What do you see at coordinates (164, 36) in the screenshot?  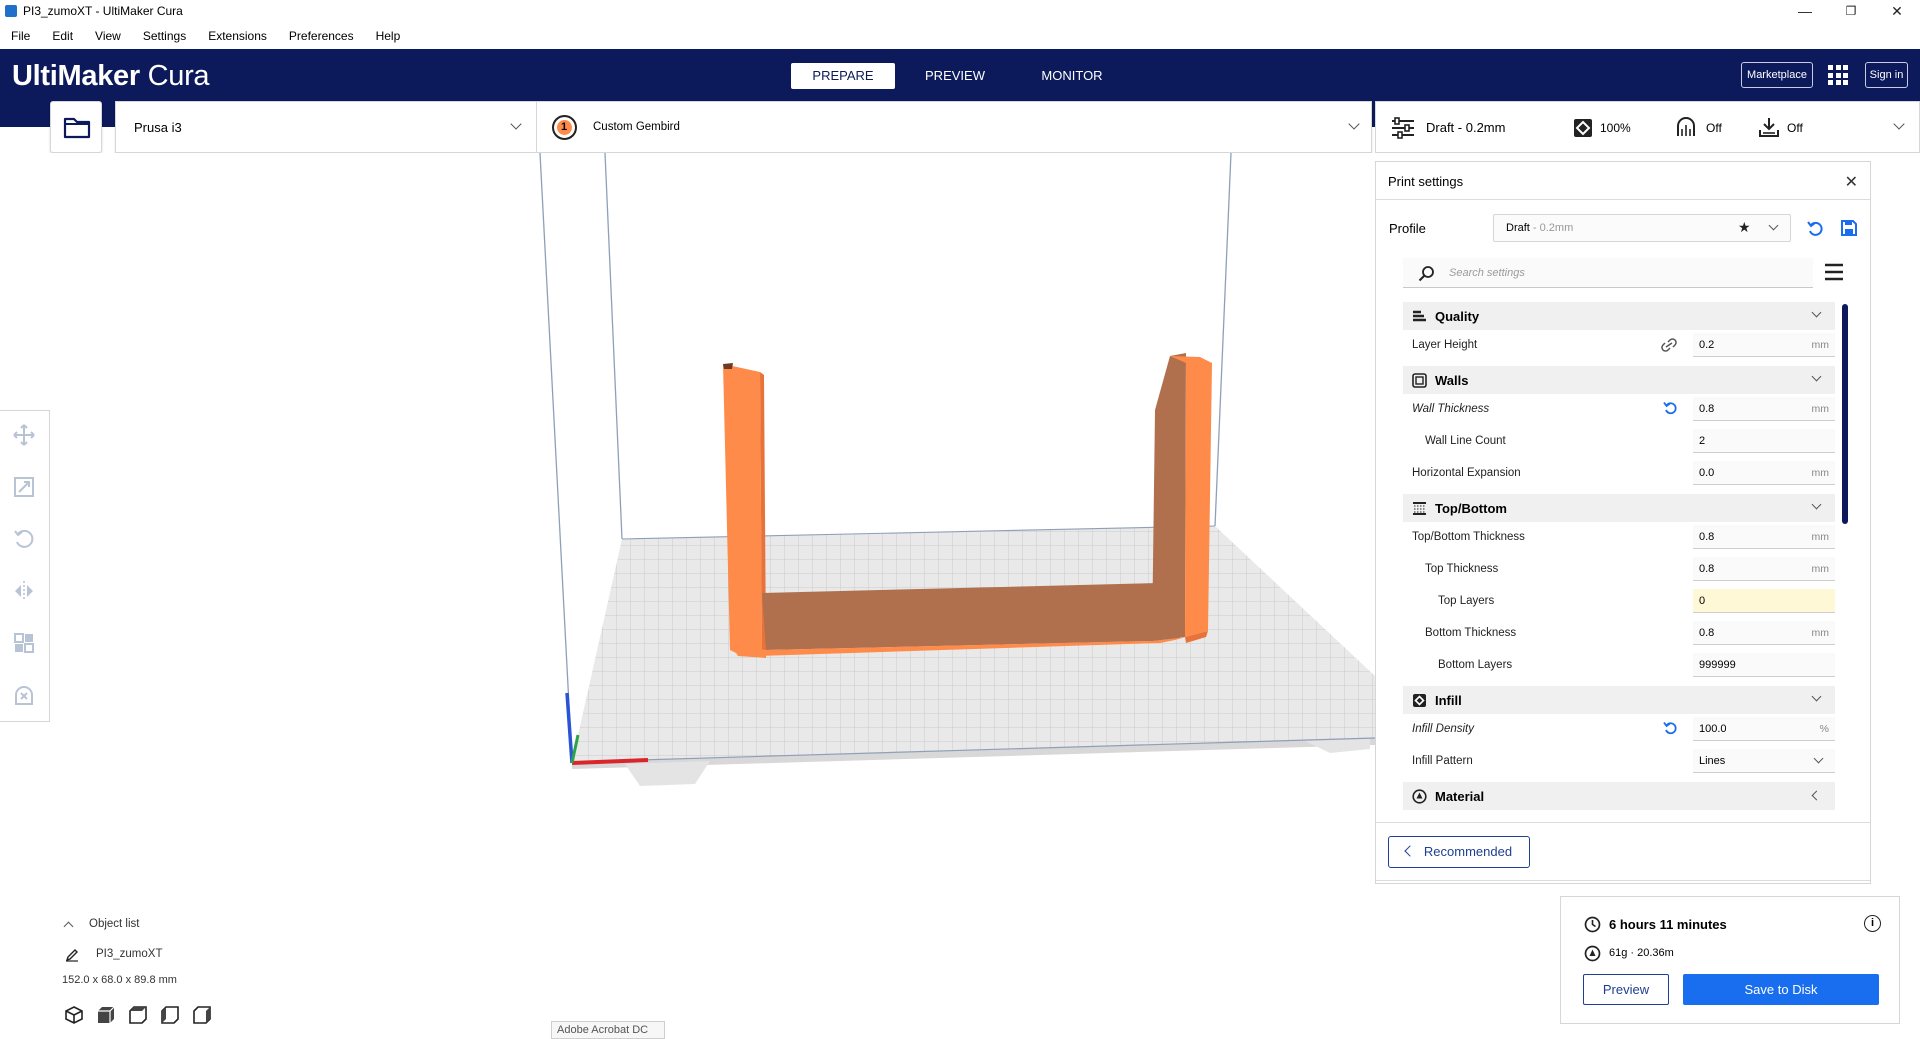 I see `menu-settings: Settings` at bounding box center [164, 36].